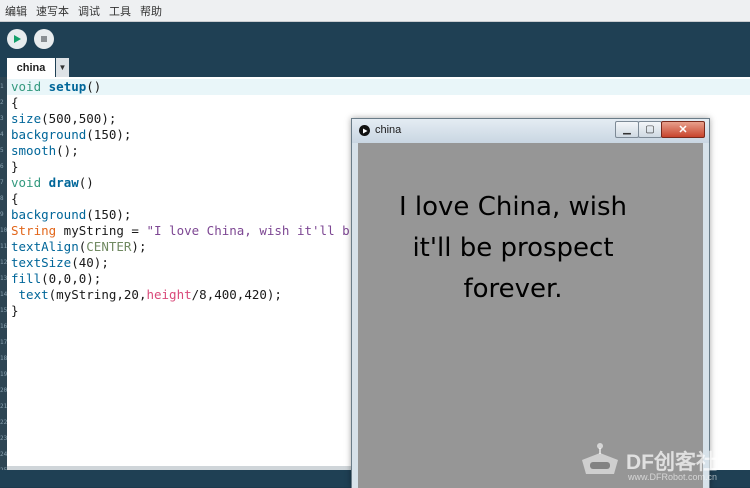 This screenshot has height=488, width=750. Describe the element at coordinates (4, 326) in the screenshot. I see `line-number: 16` at that location.